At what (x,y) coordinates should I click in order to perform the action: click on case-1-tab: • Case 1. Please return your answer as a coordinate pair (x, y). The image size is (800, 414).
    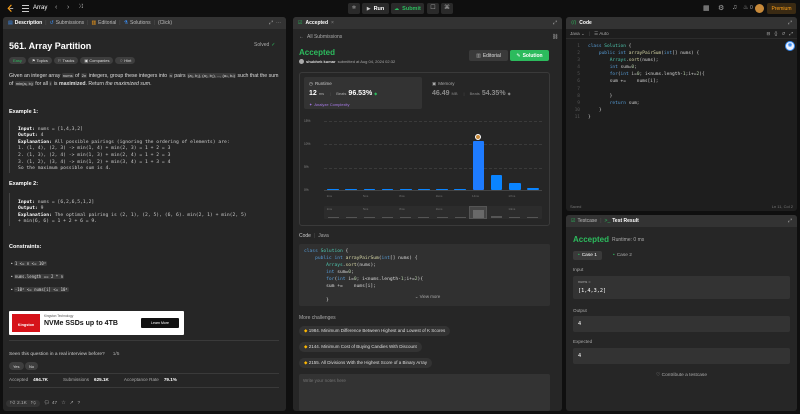
    Looking at the image, I should click on (587, 255).